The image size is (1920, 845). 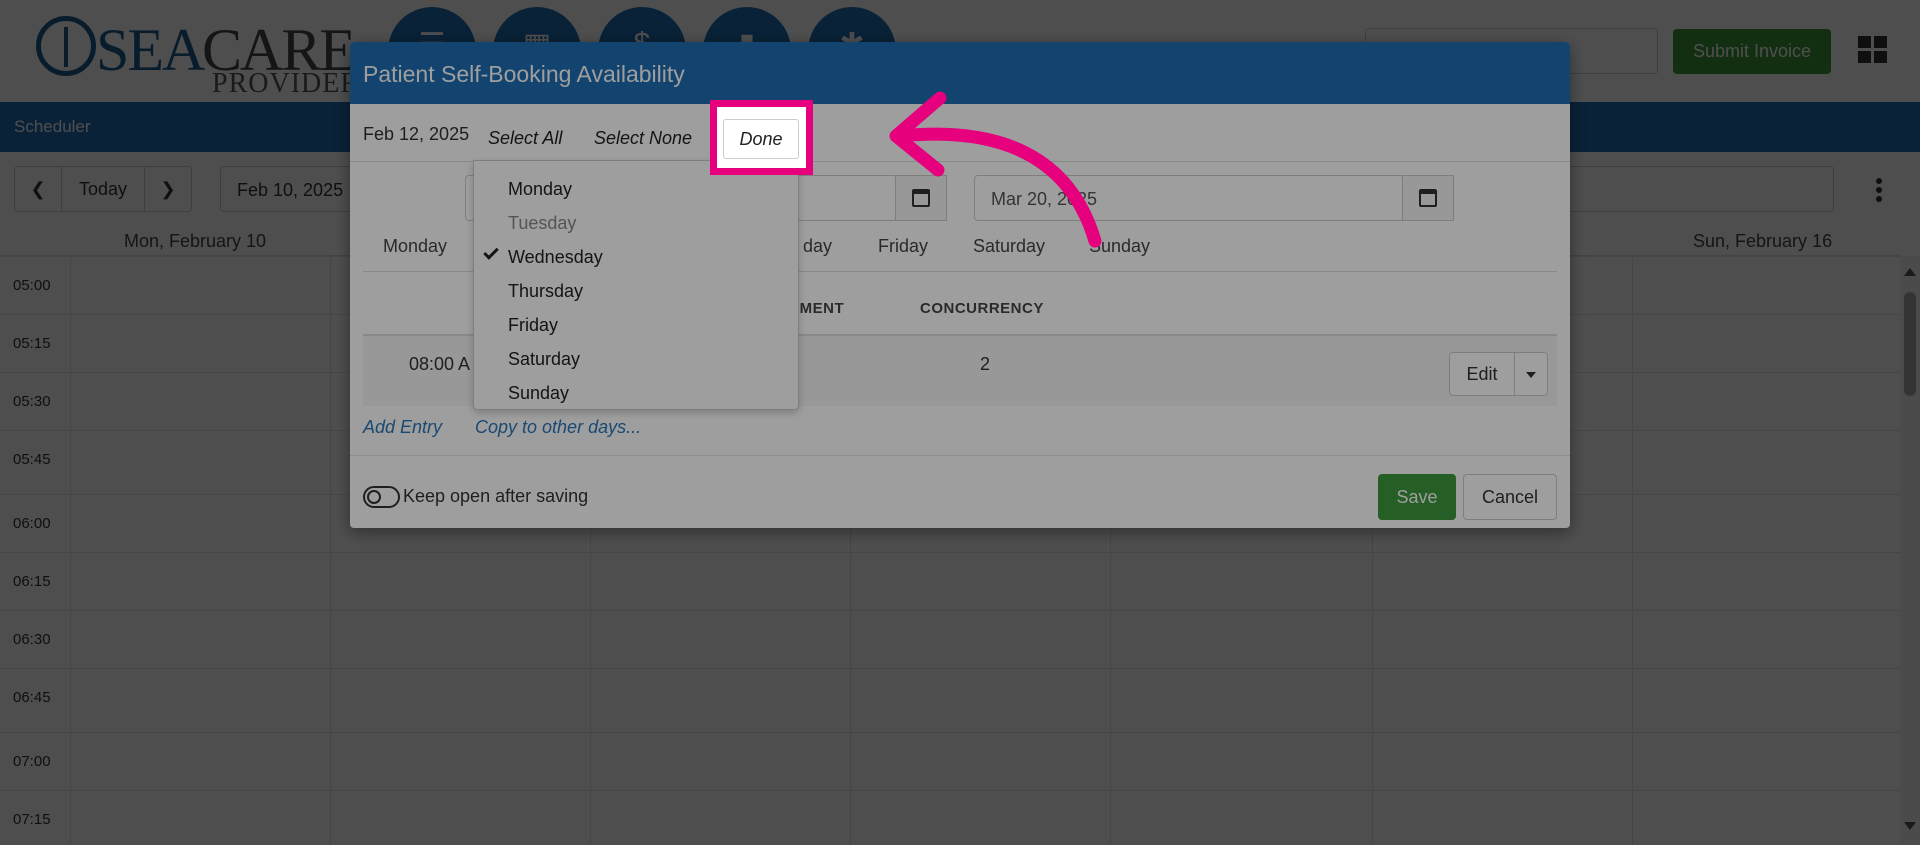 I want to click on done-button: Done, so click(x=761, y=139).